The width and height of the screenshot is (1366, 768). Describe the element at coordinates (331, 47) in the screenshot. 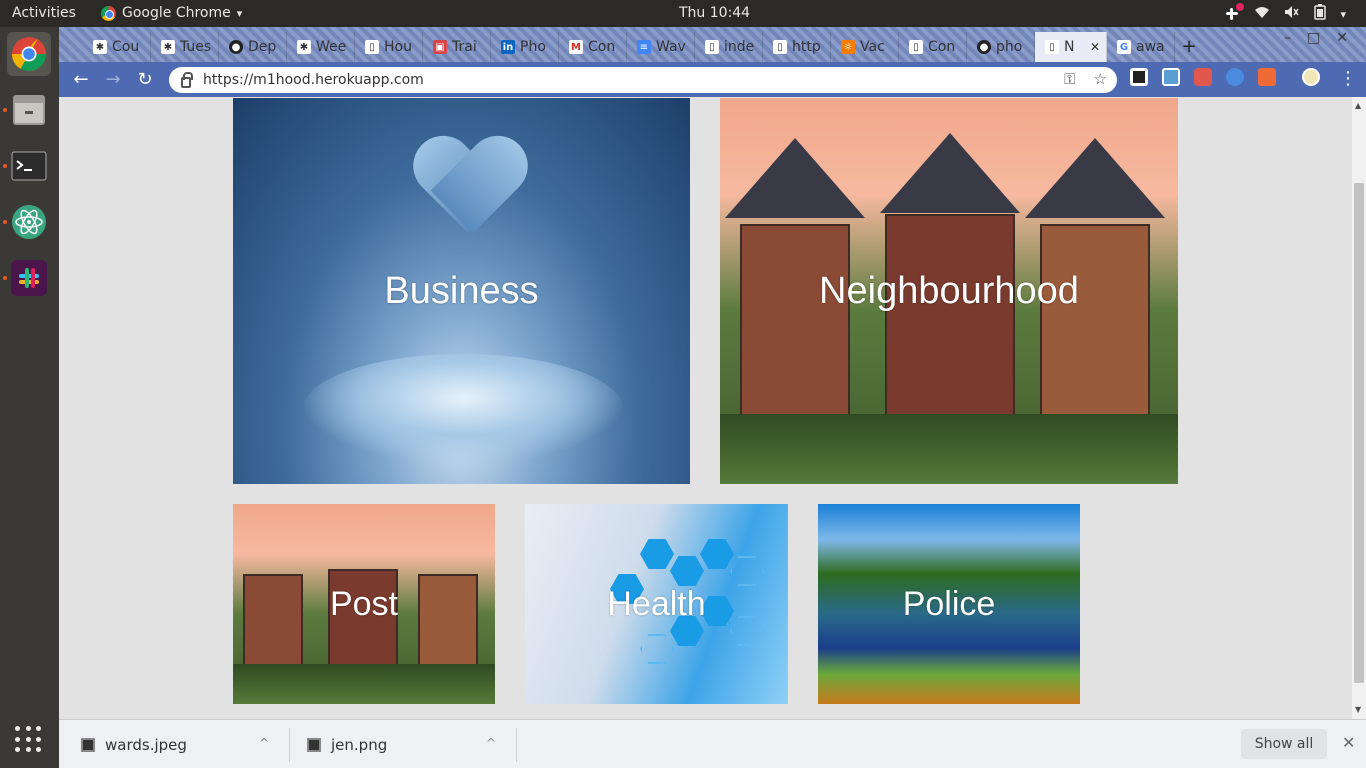

I see `tab-title: Wee` at that location.